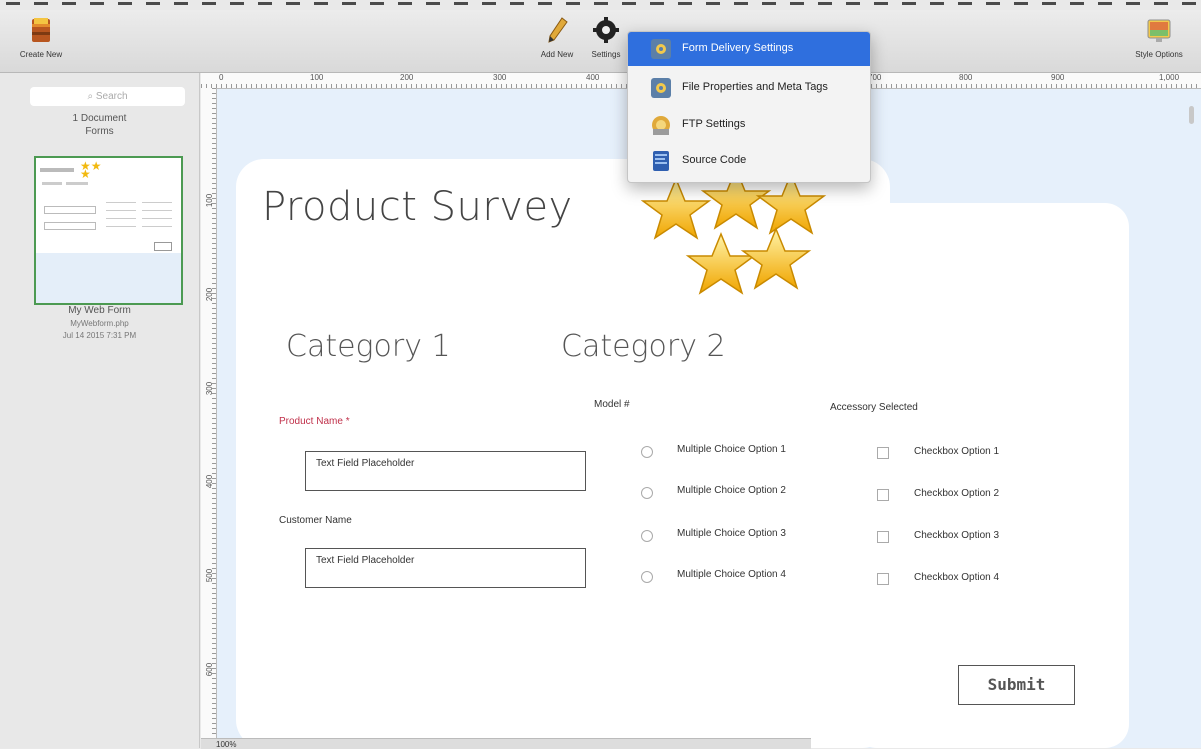 The image size is (1201, 749). Describe the element at coordinates (749, 161) in the screenshot. I see `menu-item-source-code: Source Code` at that location.